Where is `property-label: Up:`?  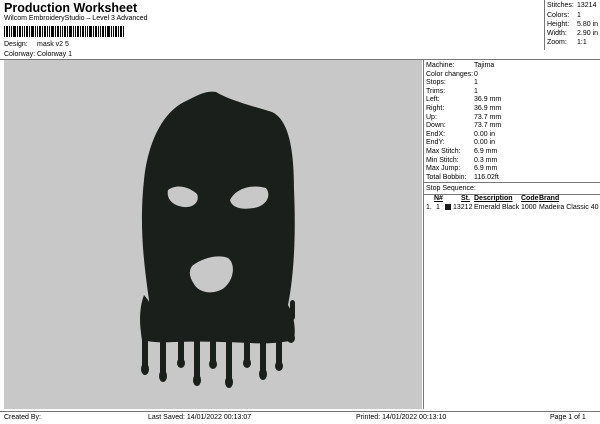
property-label: Up: is located at coordinates (431, 117).